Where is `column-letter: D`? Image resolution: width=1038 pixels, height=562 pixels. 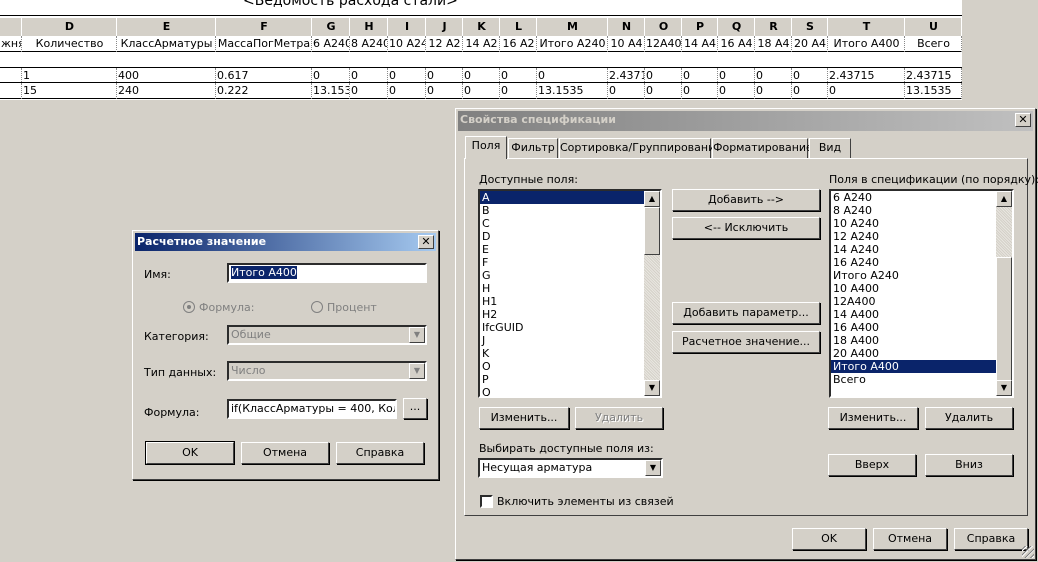 column-letter: D is located at coordinates (69, 27).